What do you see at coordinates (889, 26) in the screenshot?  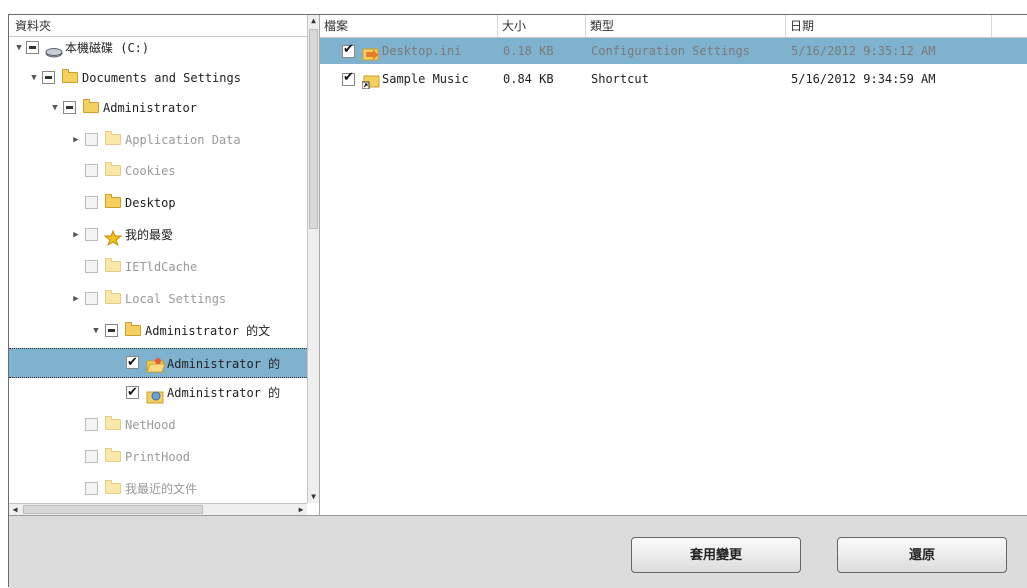 I see `column-header-date: 日期` at bounding box center [889, 26].